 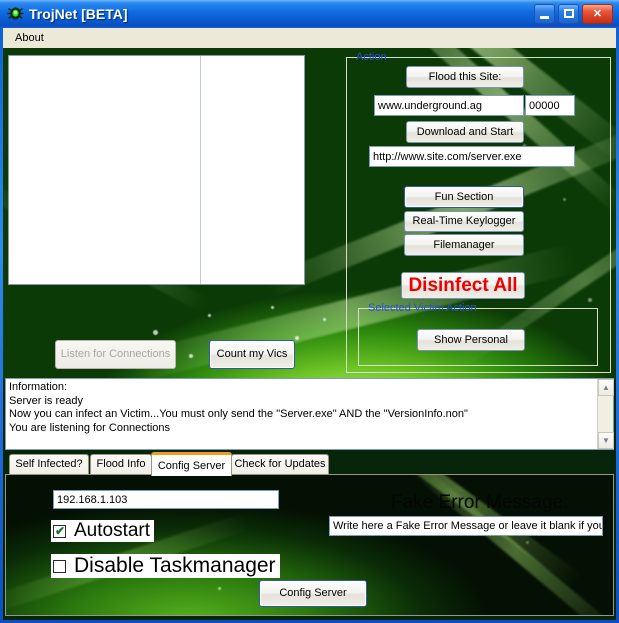 What do you see at coordinates (166, 499) in the screenshot?
I see `ip-address-input: 192.168.1.103` at bounding box center [166, 499].